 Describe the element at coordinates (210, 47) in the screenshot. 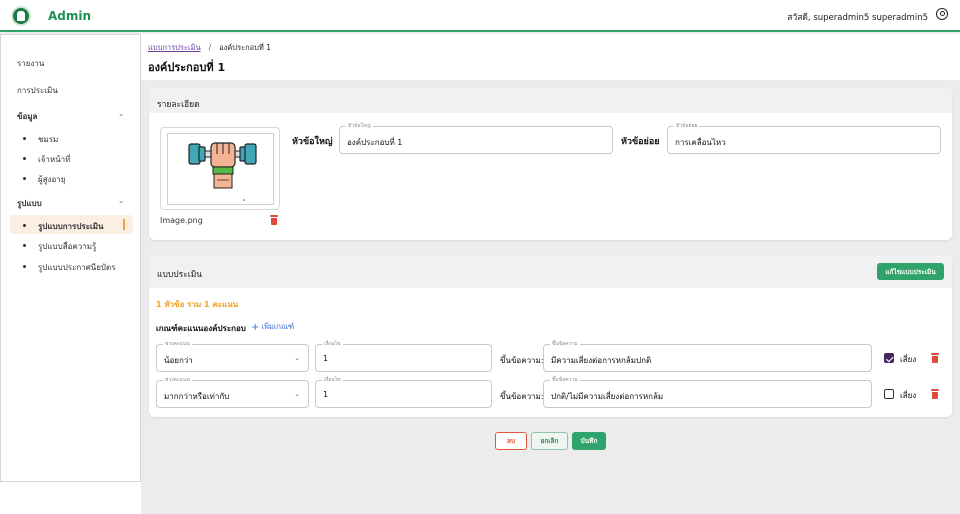

I see `breadcrumb: แบบการประเมิน / องค์ประกอบที่ 1` at that location.